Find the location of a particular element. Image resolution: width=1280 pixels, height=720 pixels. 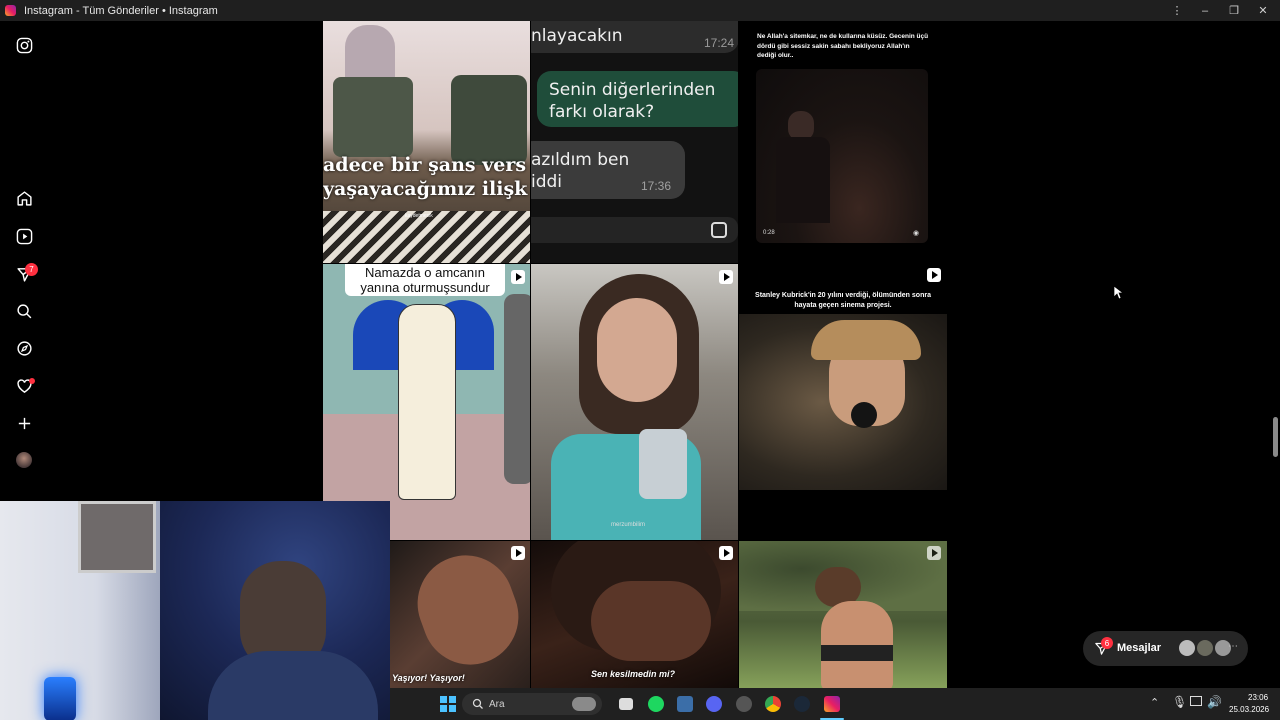

webcam-overlay is located at coordinates (195, 610).